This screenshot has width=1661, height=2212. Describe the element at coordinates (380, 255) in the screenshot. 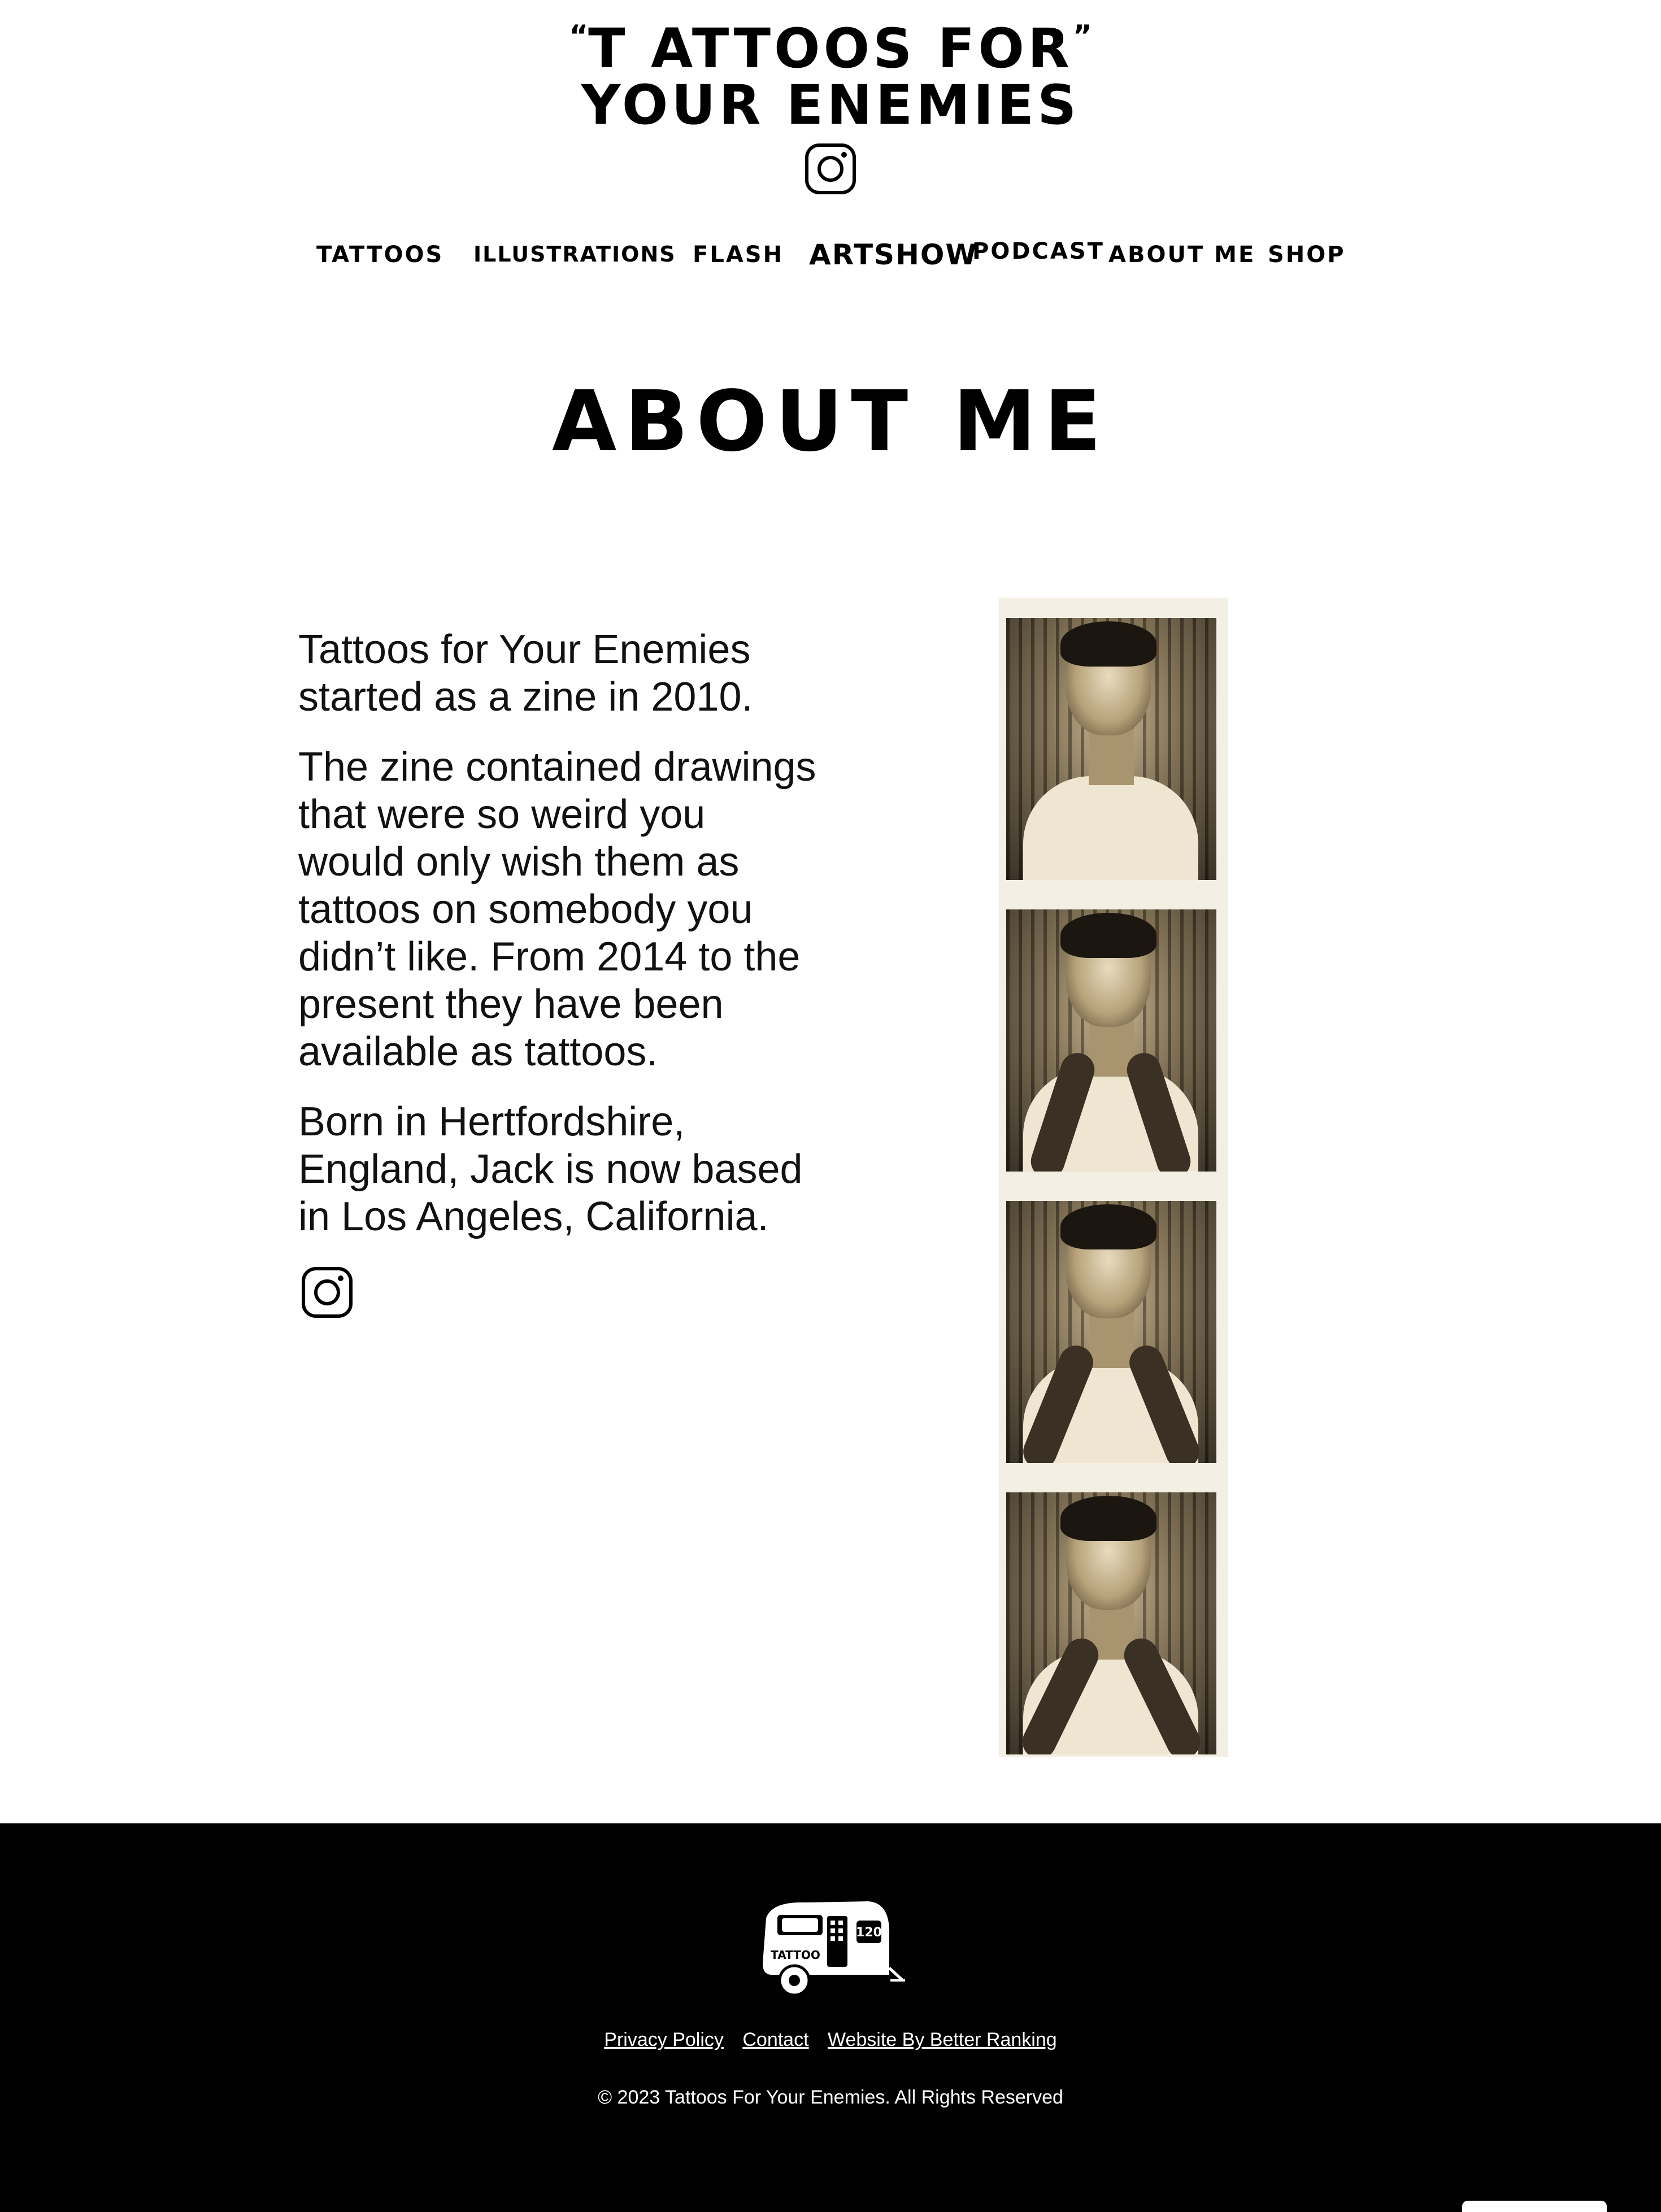

I see `nav-item-tattoos: TATTOOS` at that location.